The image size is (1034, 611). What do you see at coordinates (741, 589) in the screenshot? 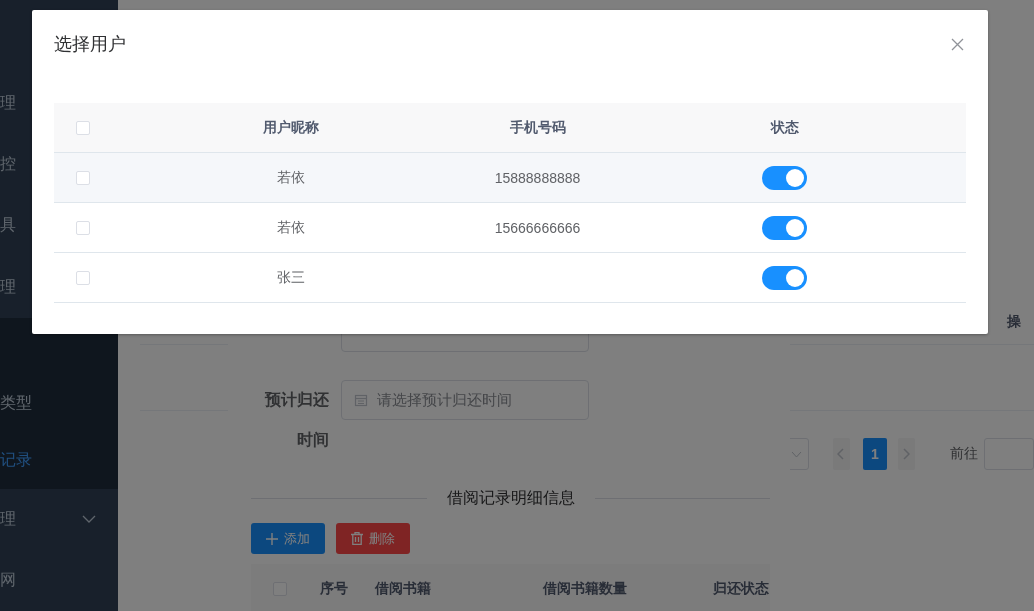
I see `column-header: 归还状态` at bounding box center [741, 589].